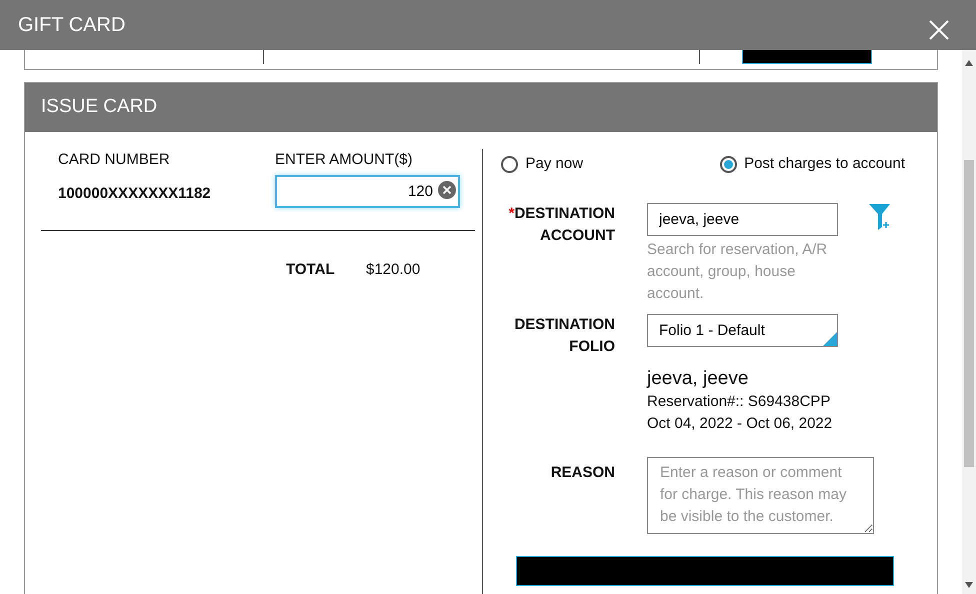 This screenshot has height=594, width=976. I want to click on guest-name: jeeva, jeeve, so click(698, 379).